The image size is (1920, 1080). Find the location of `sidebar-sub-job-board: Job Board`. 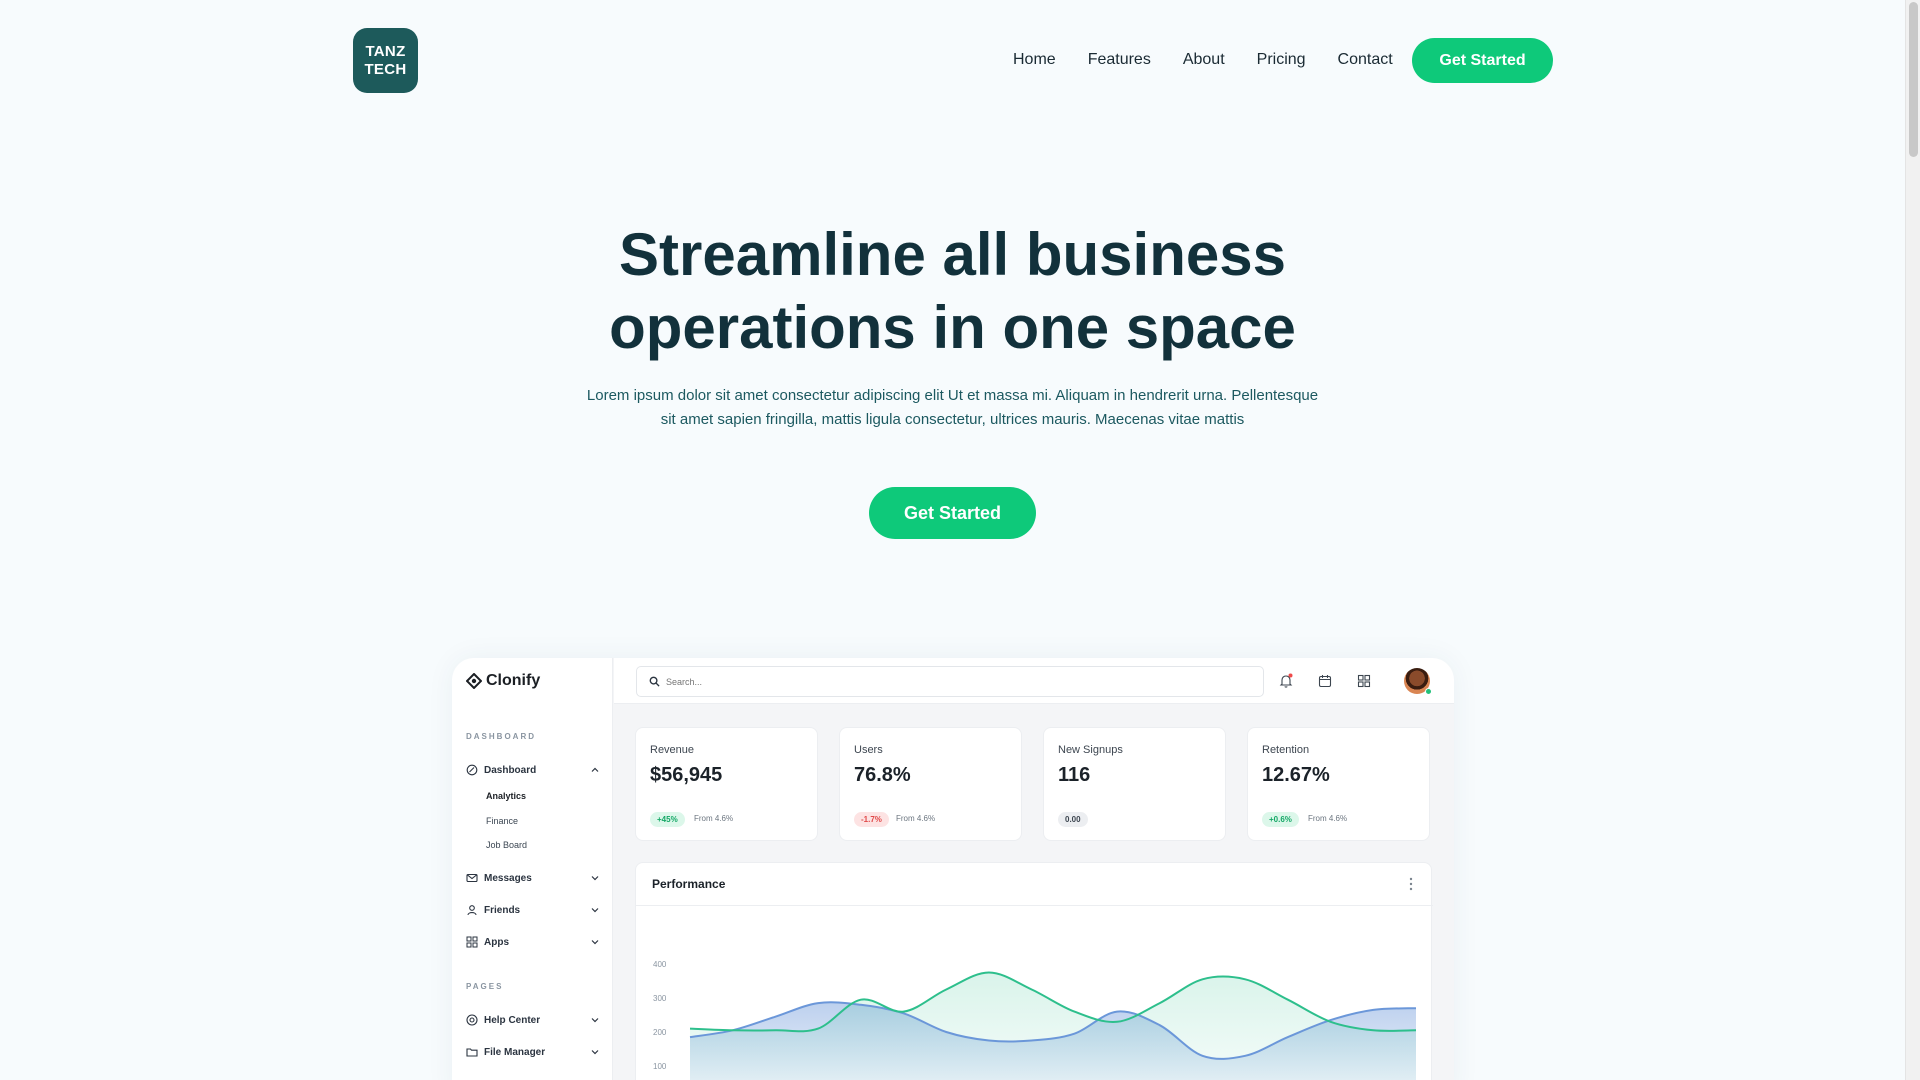

sidebar-sub-job-board: Job Board is located at coordinates (506, 845).